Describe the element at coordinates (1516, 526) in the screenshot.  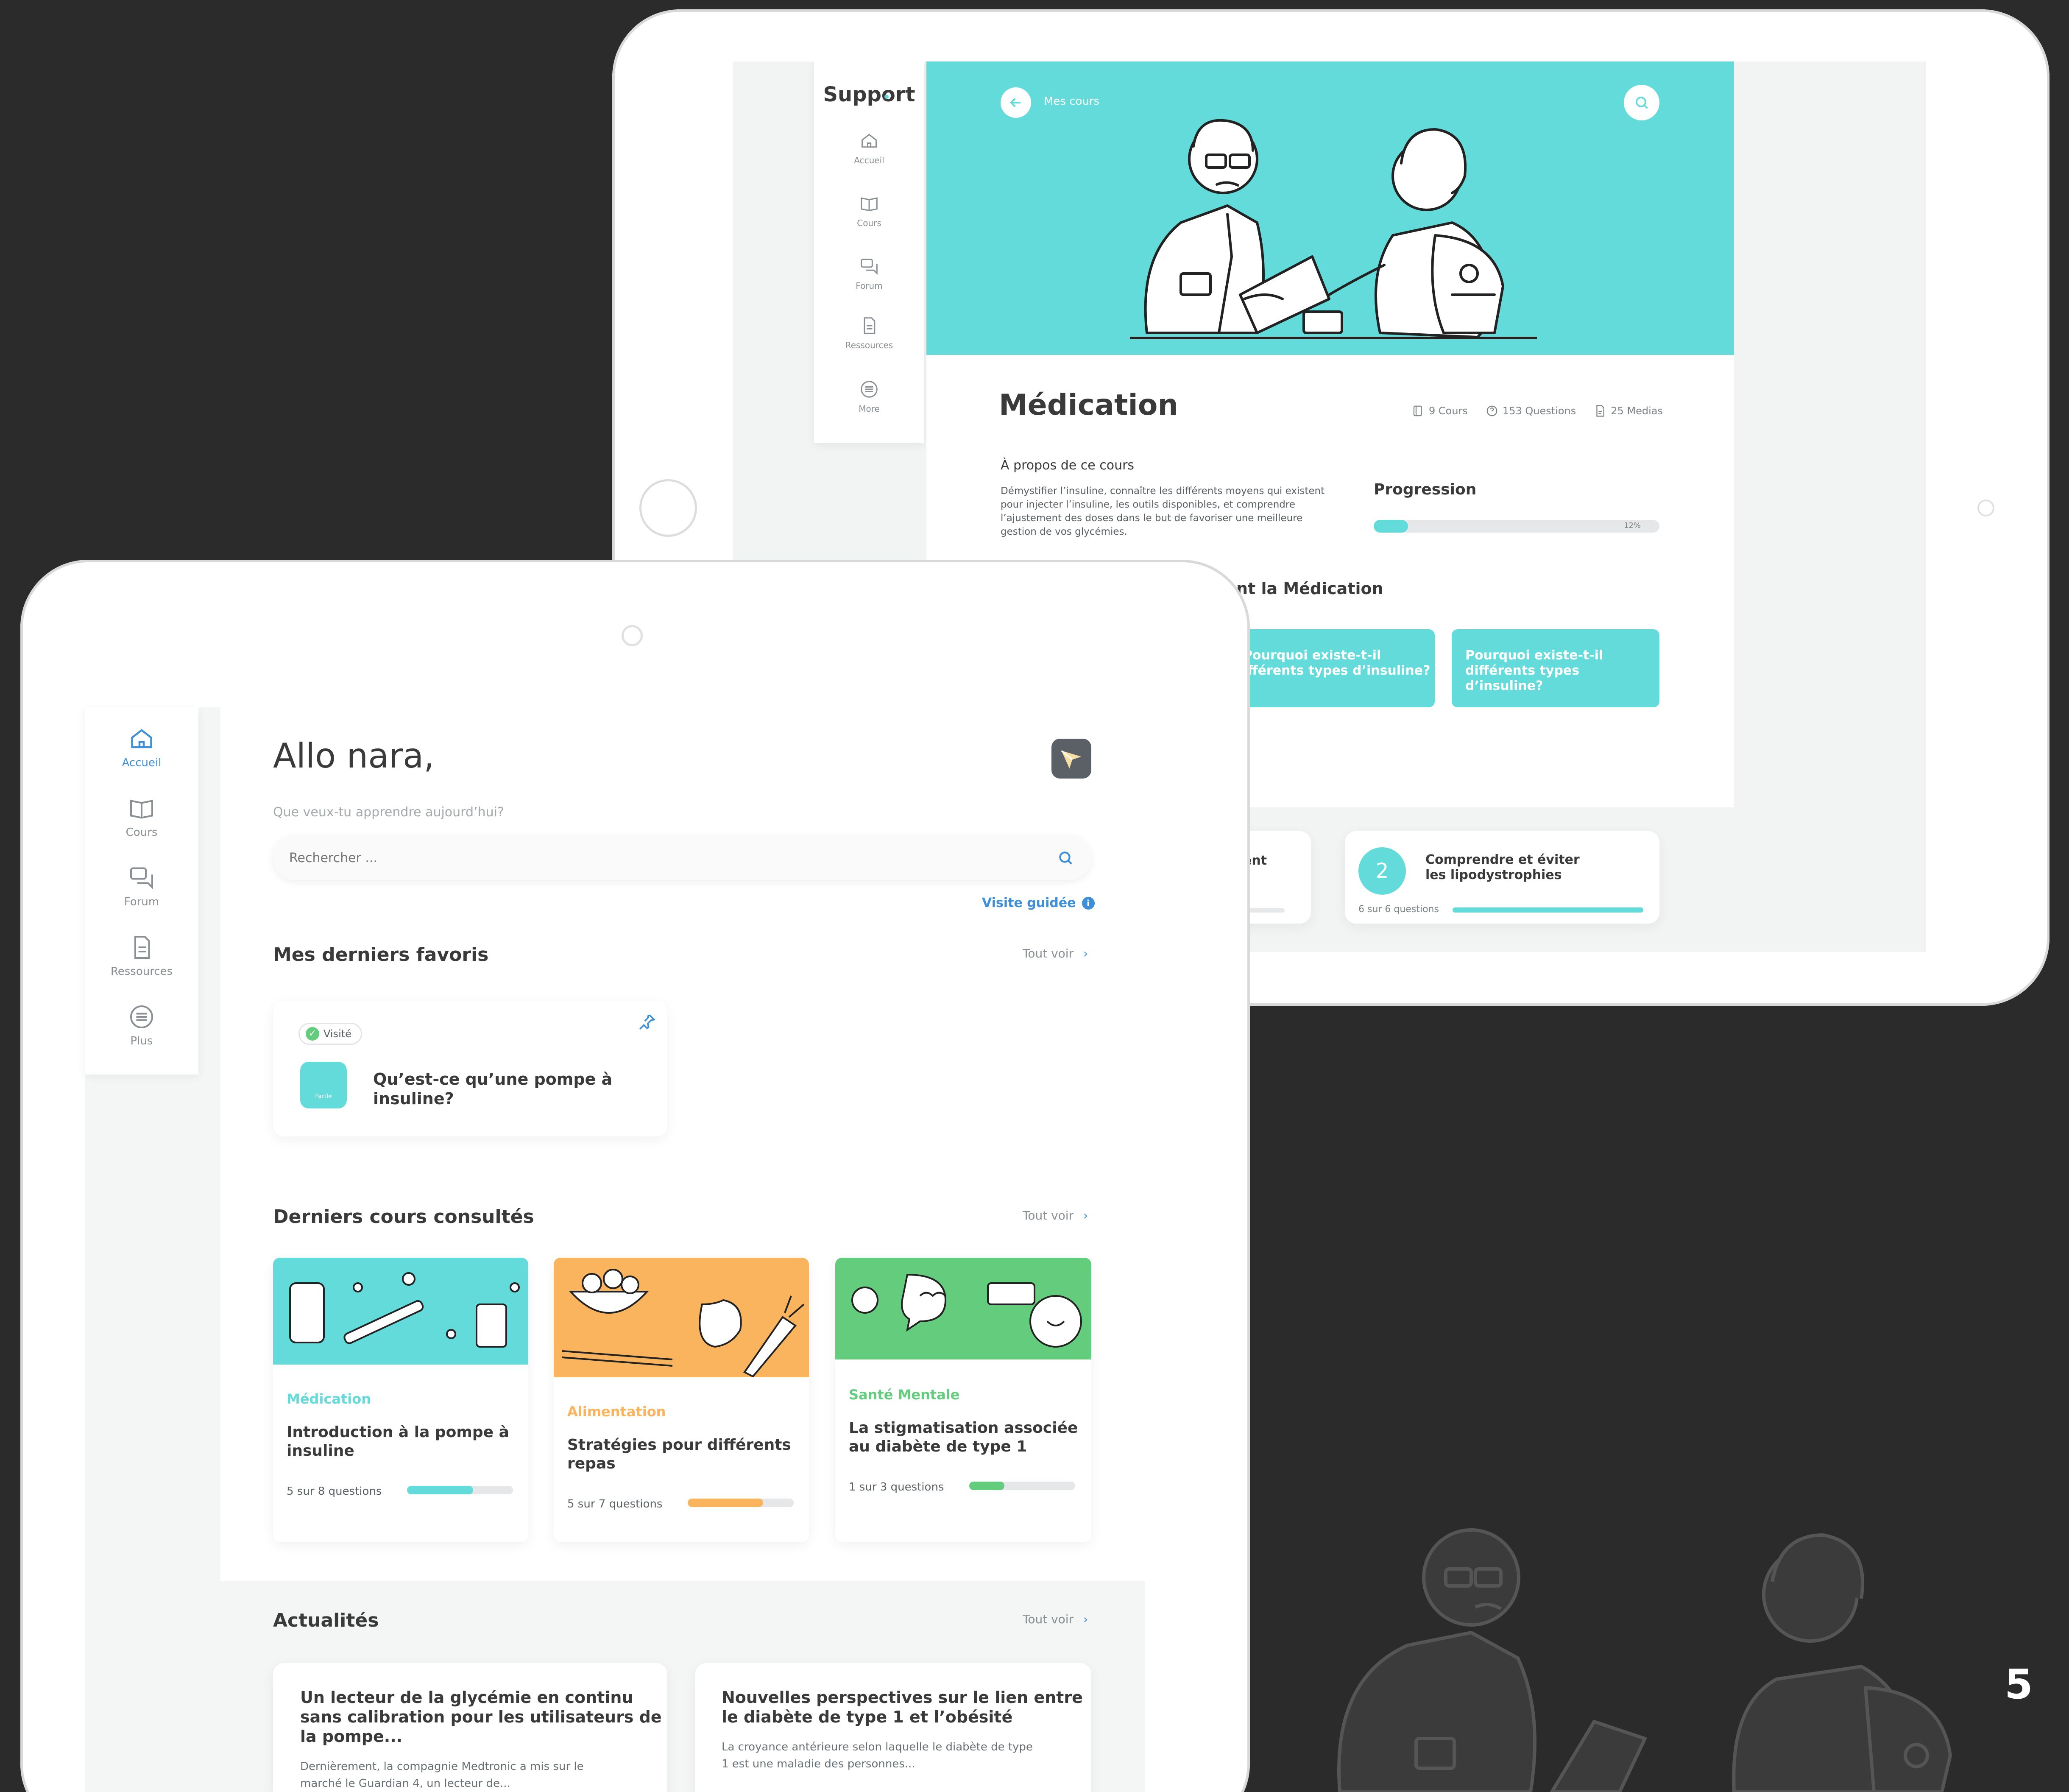
I see `course-progress-bar` at that location.